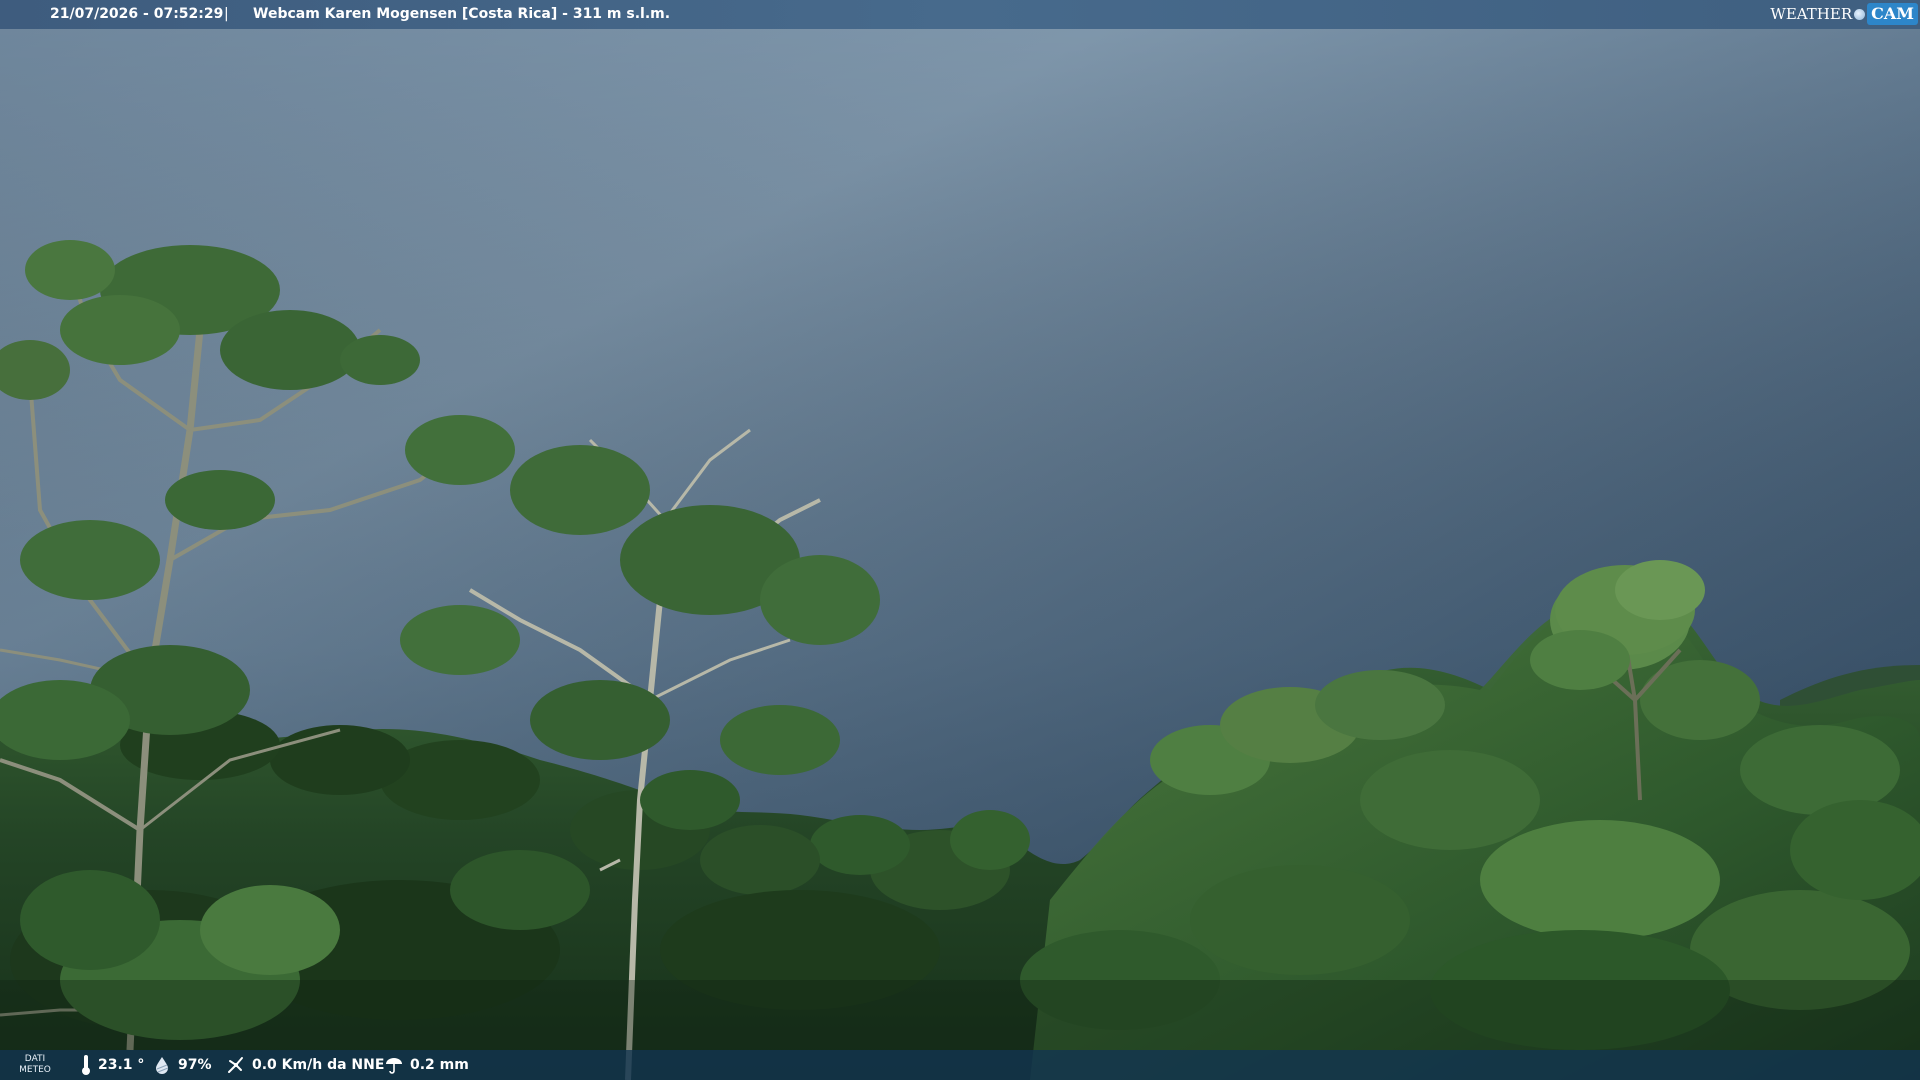  Describe the element at coordinates (1811, 13) in the screenshot. I see `logo-text-weather: WEATHER` at that location.